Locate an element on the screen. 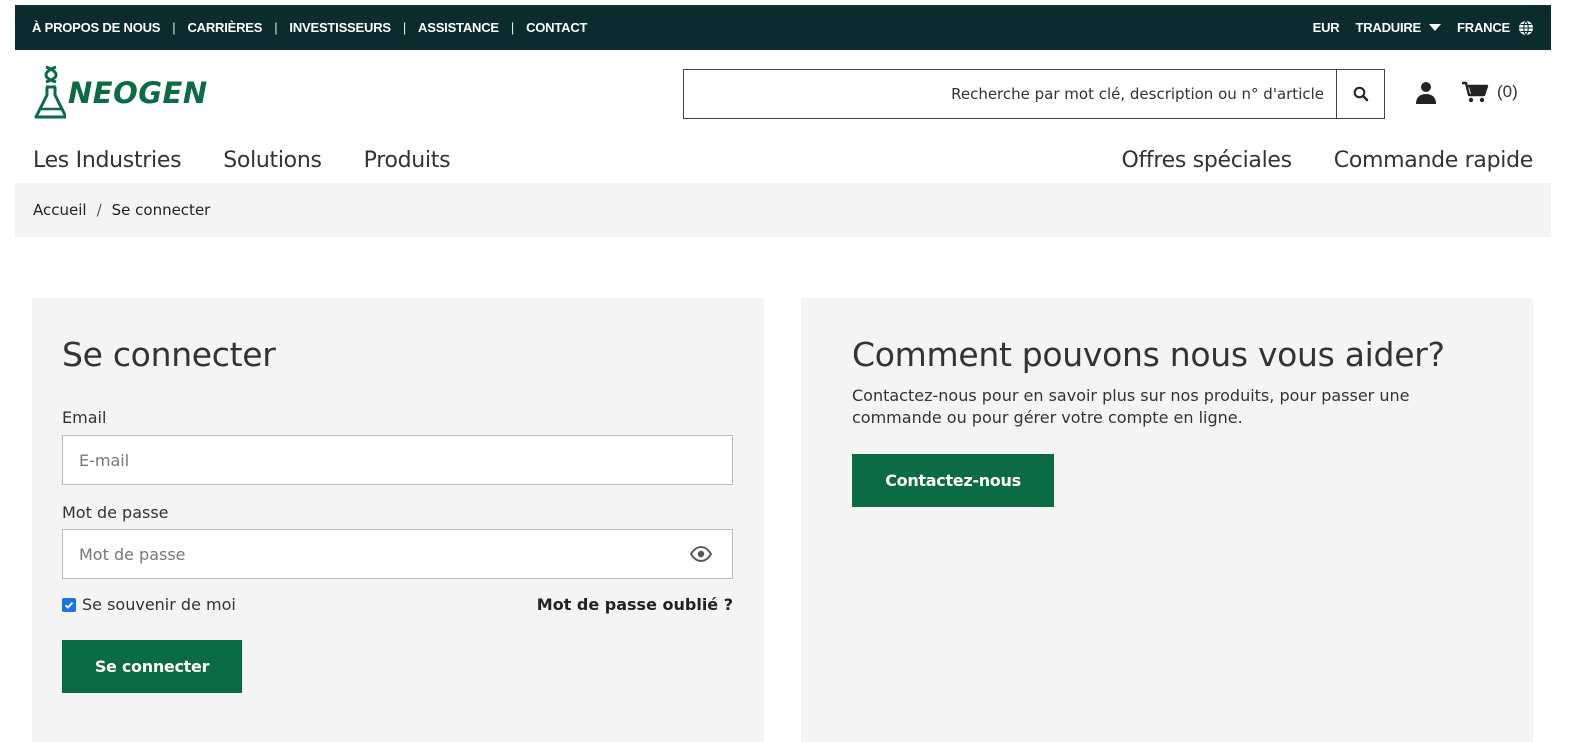 Image resolution: width=1573 pixels, height=742 pixels. password-label: Mot de passe is located at coordinates (115, 512).